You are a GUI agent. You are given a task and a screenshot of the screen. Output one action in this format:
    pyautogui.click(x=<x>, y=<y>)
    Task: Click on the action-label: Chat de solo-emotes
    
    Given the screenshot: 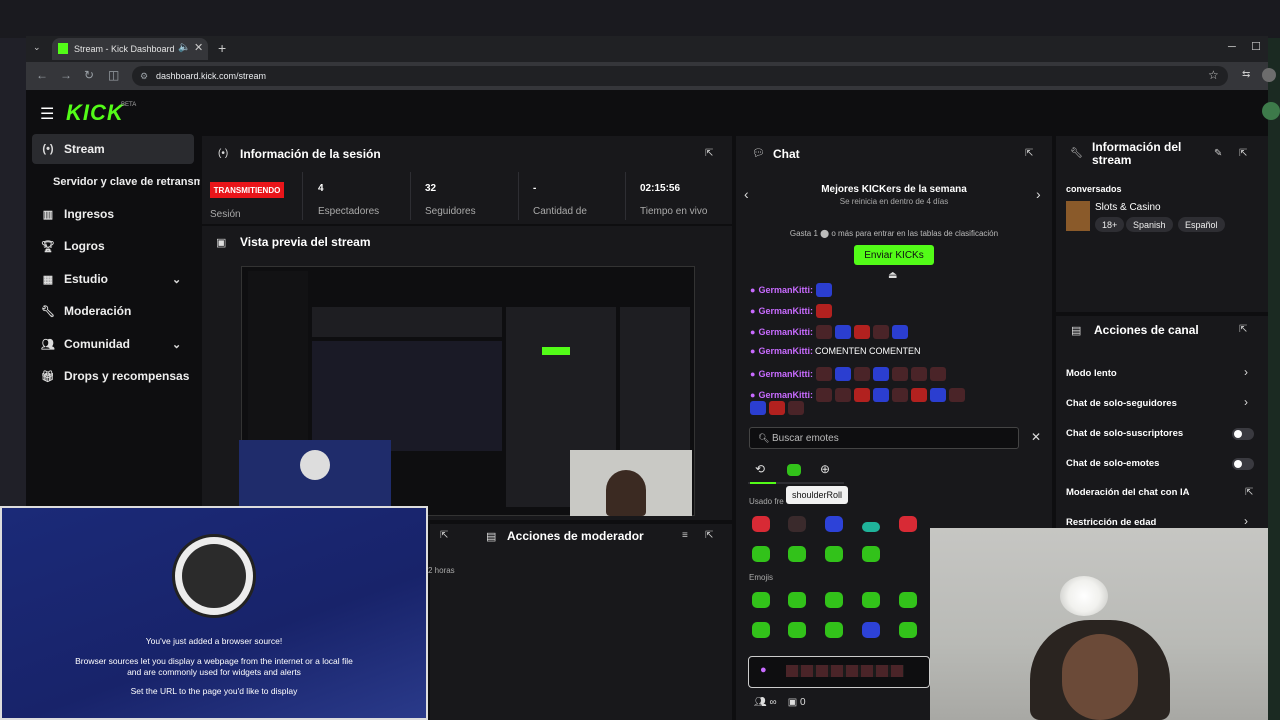 What is the action you would take?
    pyautogui.click(x=1113, y=463)
    